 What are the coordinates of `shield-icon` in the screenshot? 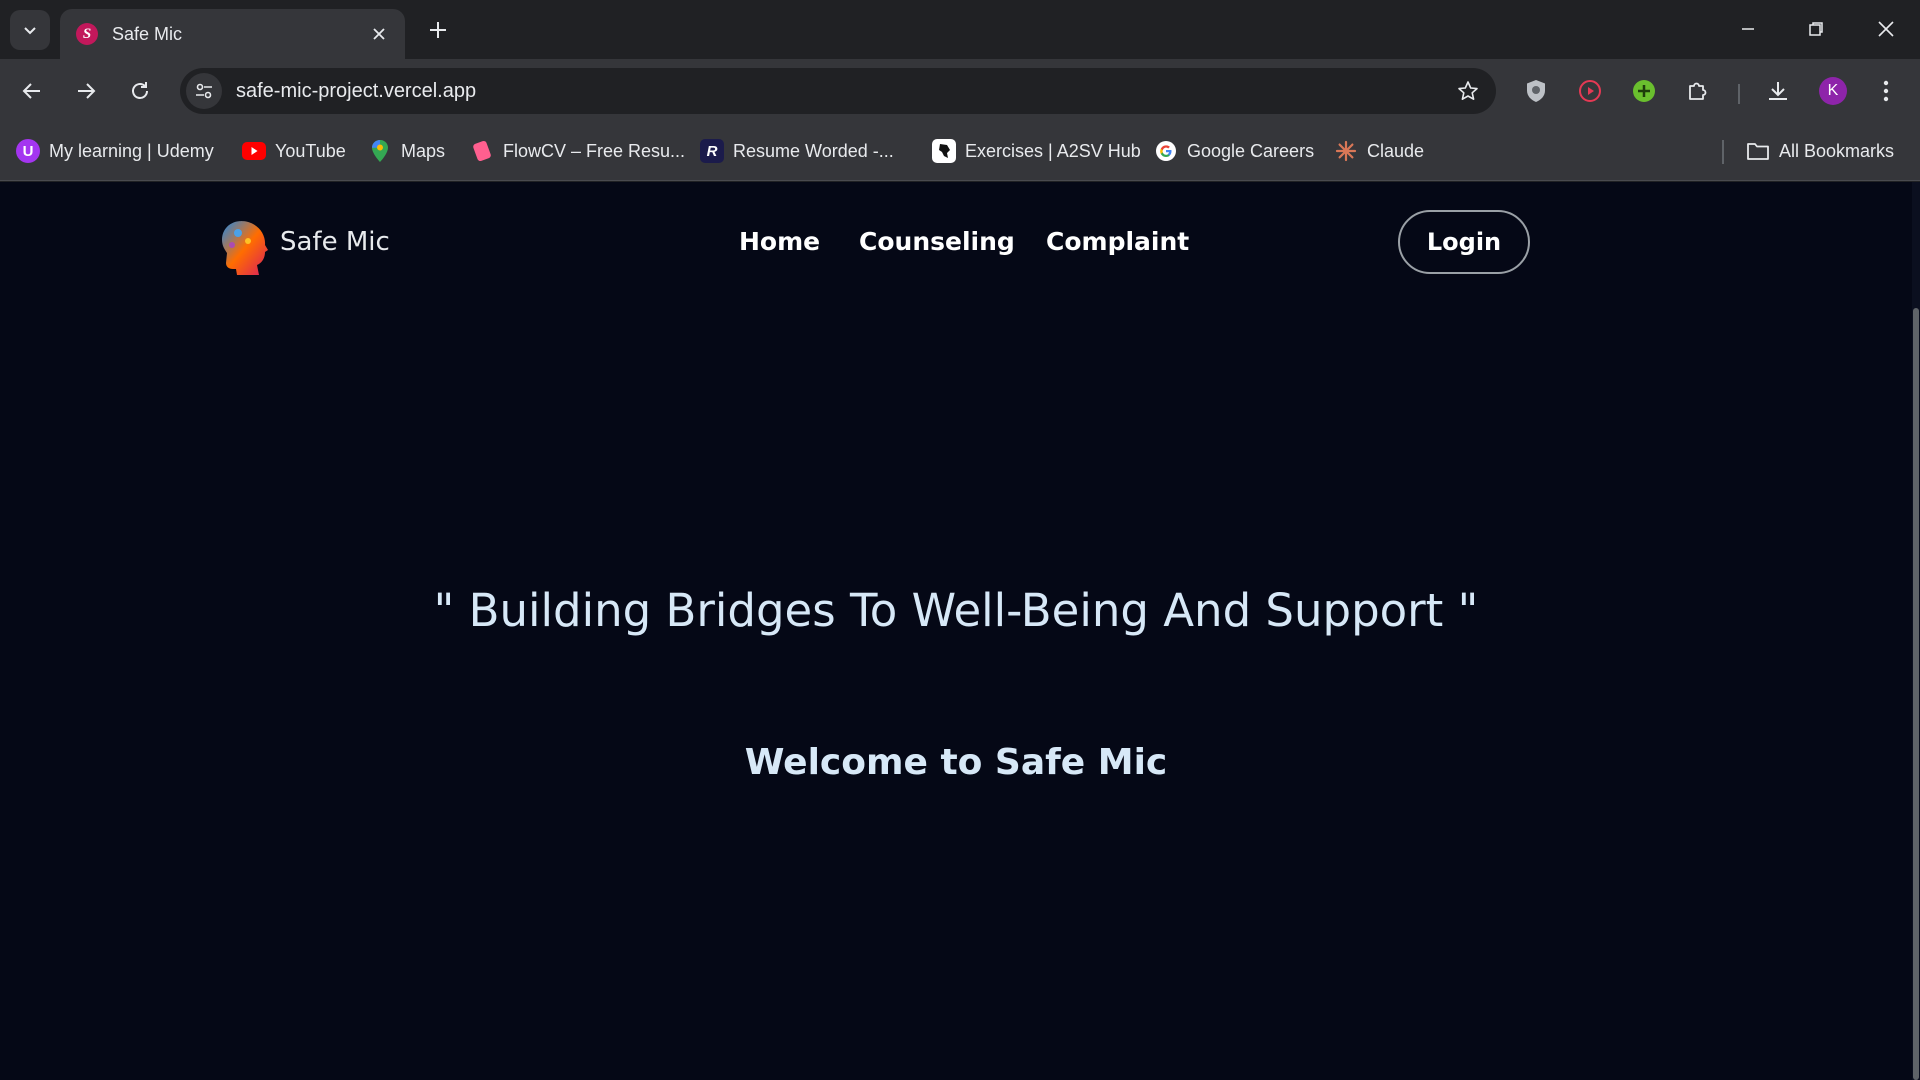 It's located at (1536, 91).